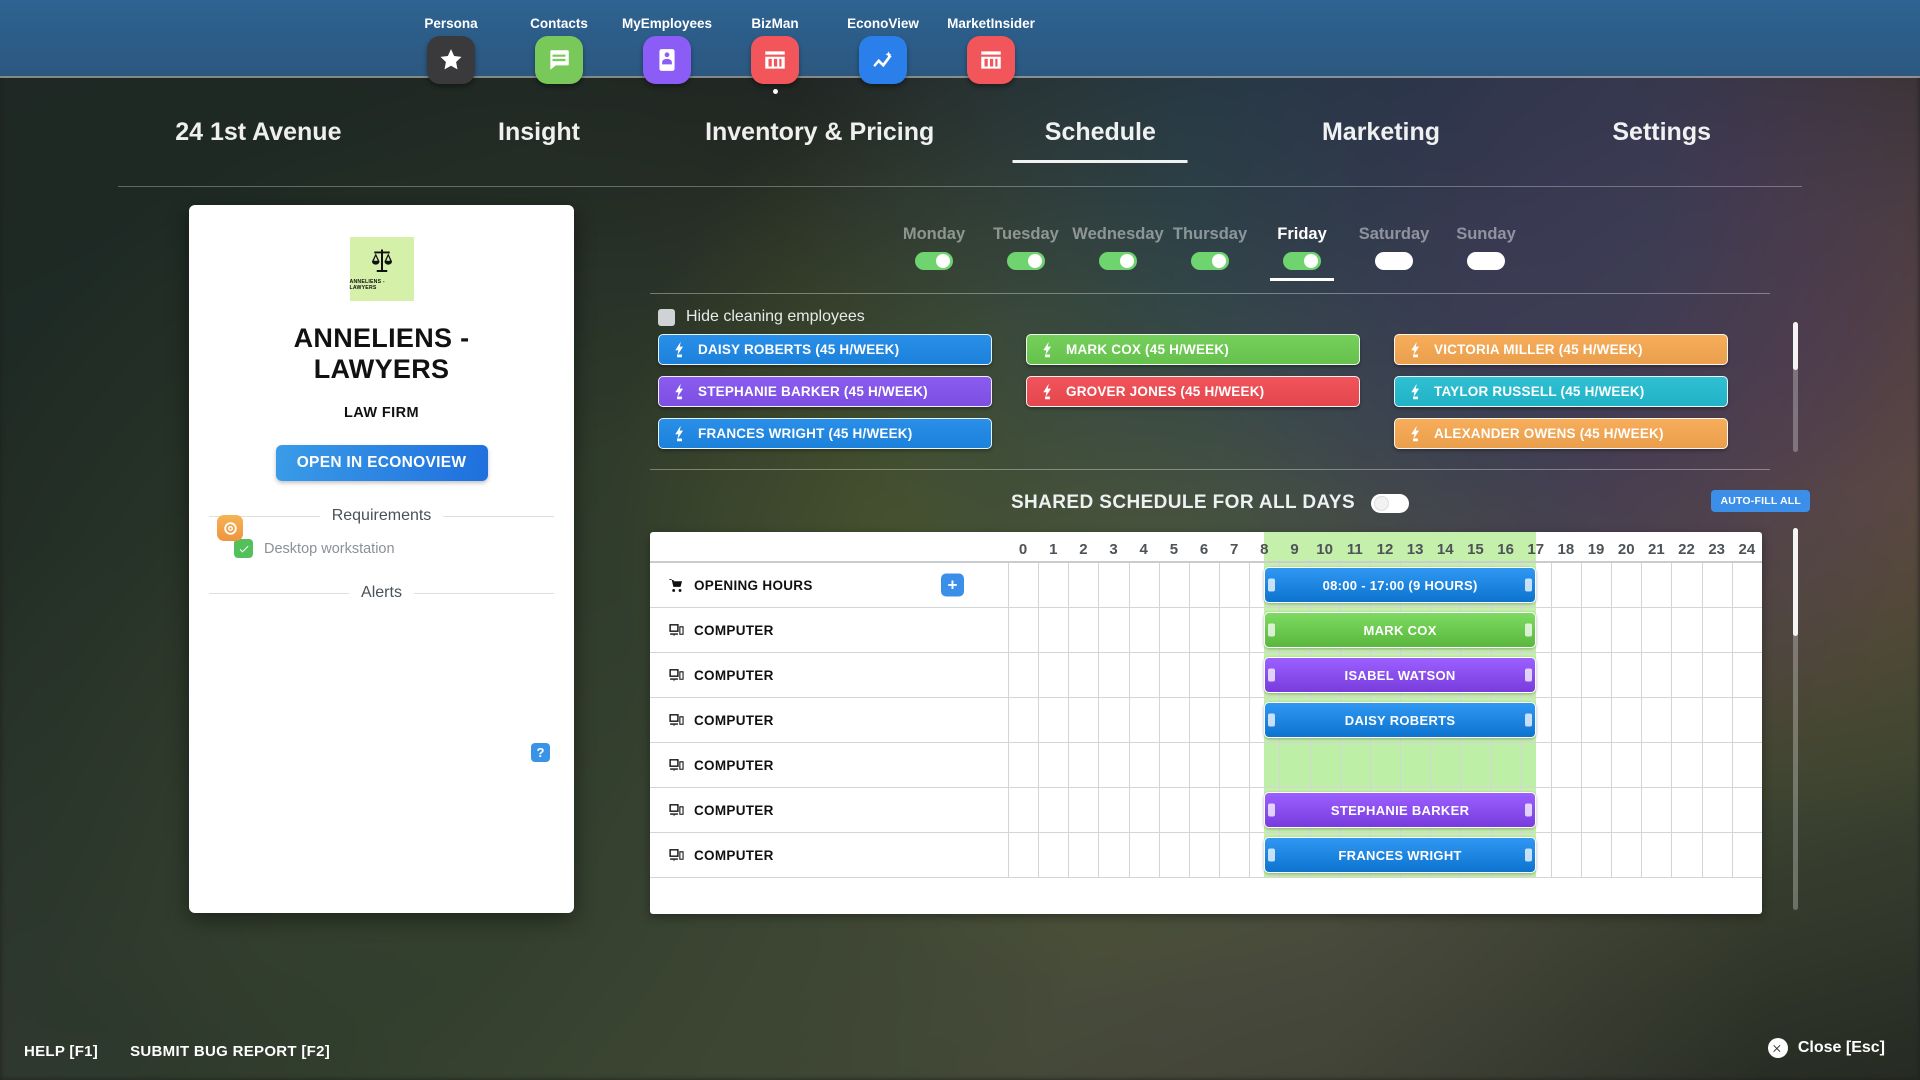  I want to click on tab-schedule: Schedule, so click(1100, 140).